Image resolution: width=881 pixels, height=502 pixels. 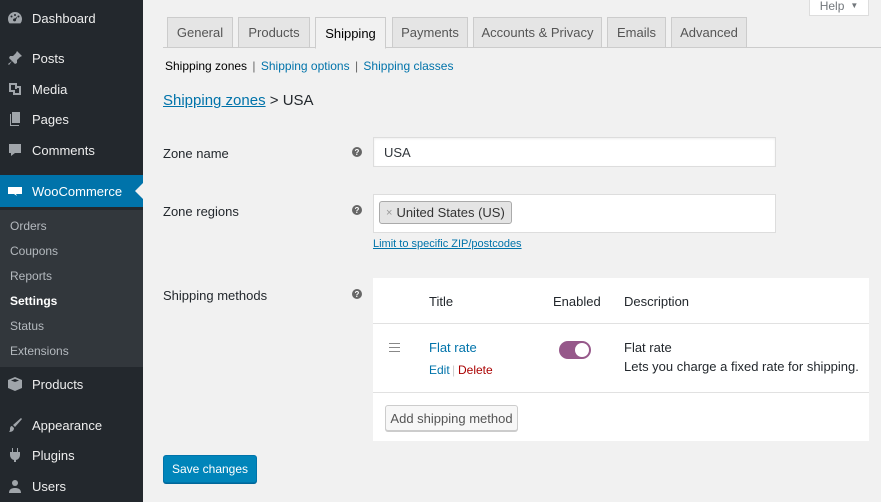 I want to click on tab-general: General, so click(x=200, y=32).